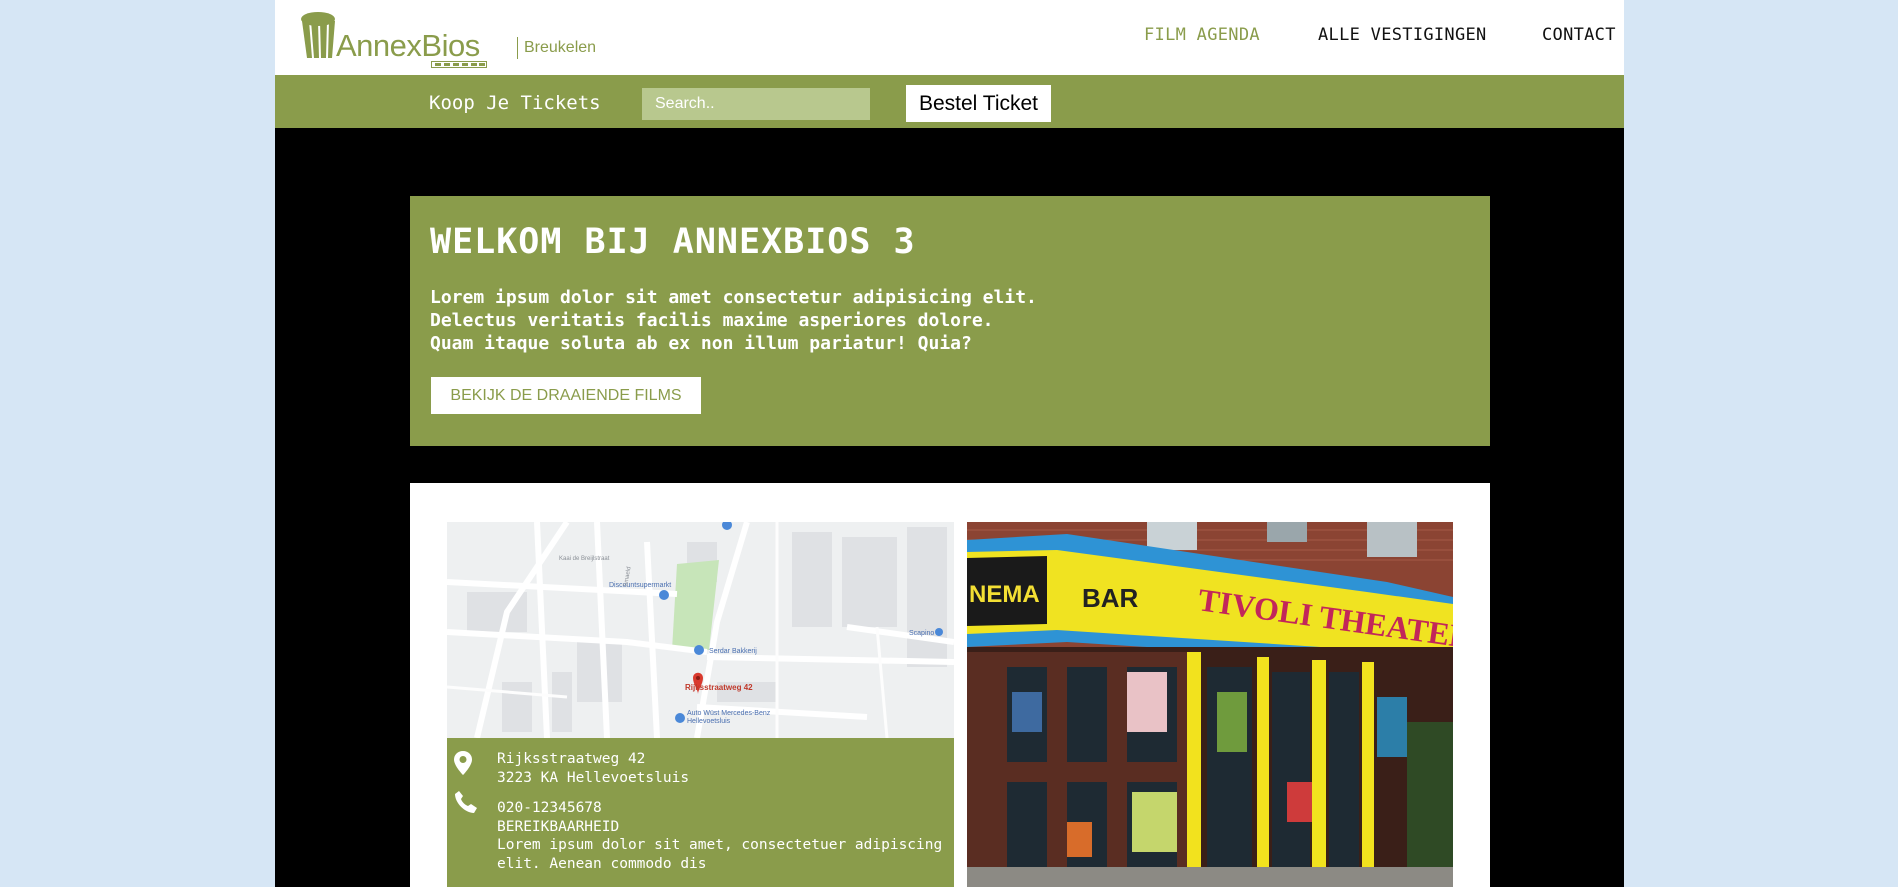  What do you see at coordinates (733, 651) in the screenshot?
I see `svg-text: Serdar Bakkerij` at bounding box center [733, 651].